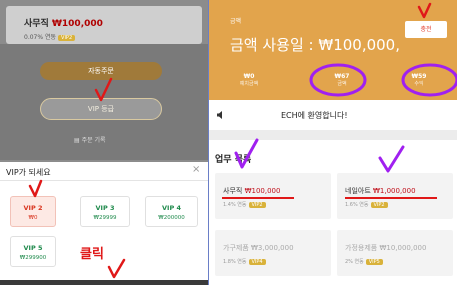 This screenshot has width=457, height=285. Describe the element at coordinates (104, 25) in the screenshot. I see `current-job-card: 사무직 ₩100,000 0.07% 연동 VIP2` at that location.